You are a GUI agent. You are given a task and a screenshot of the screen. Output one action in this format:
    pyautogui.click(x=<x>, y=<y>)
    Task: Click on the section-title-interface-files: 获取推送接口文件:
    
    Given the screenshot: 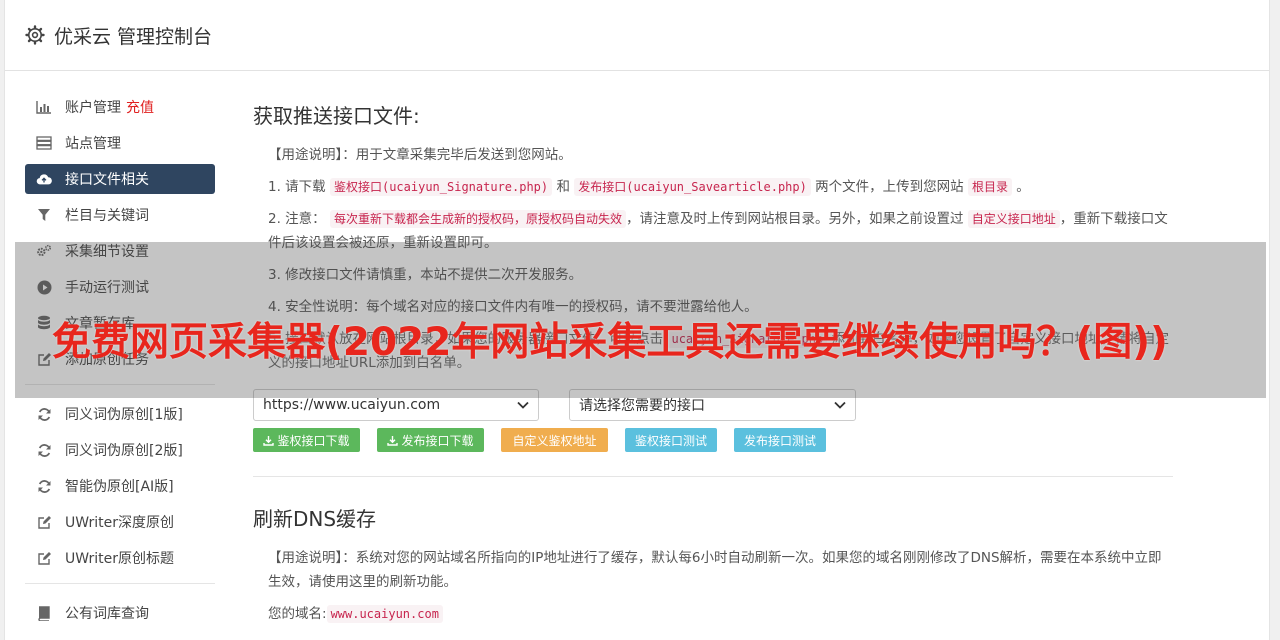 What is the action you would take?
    pyautogui.click(x=336, y=116)
    